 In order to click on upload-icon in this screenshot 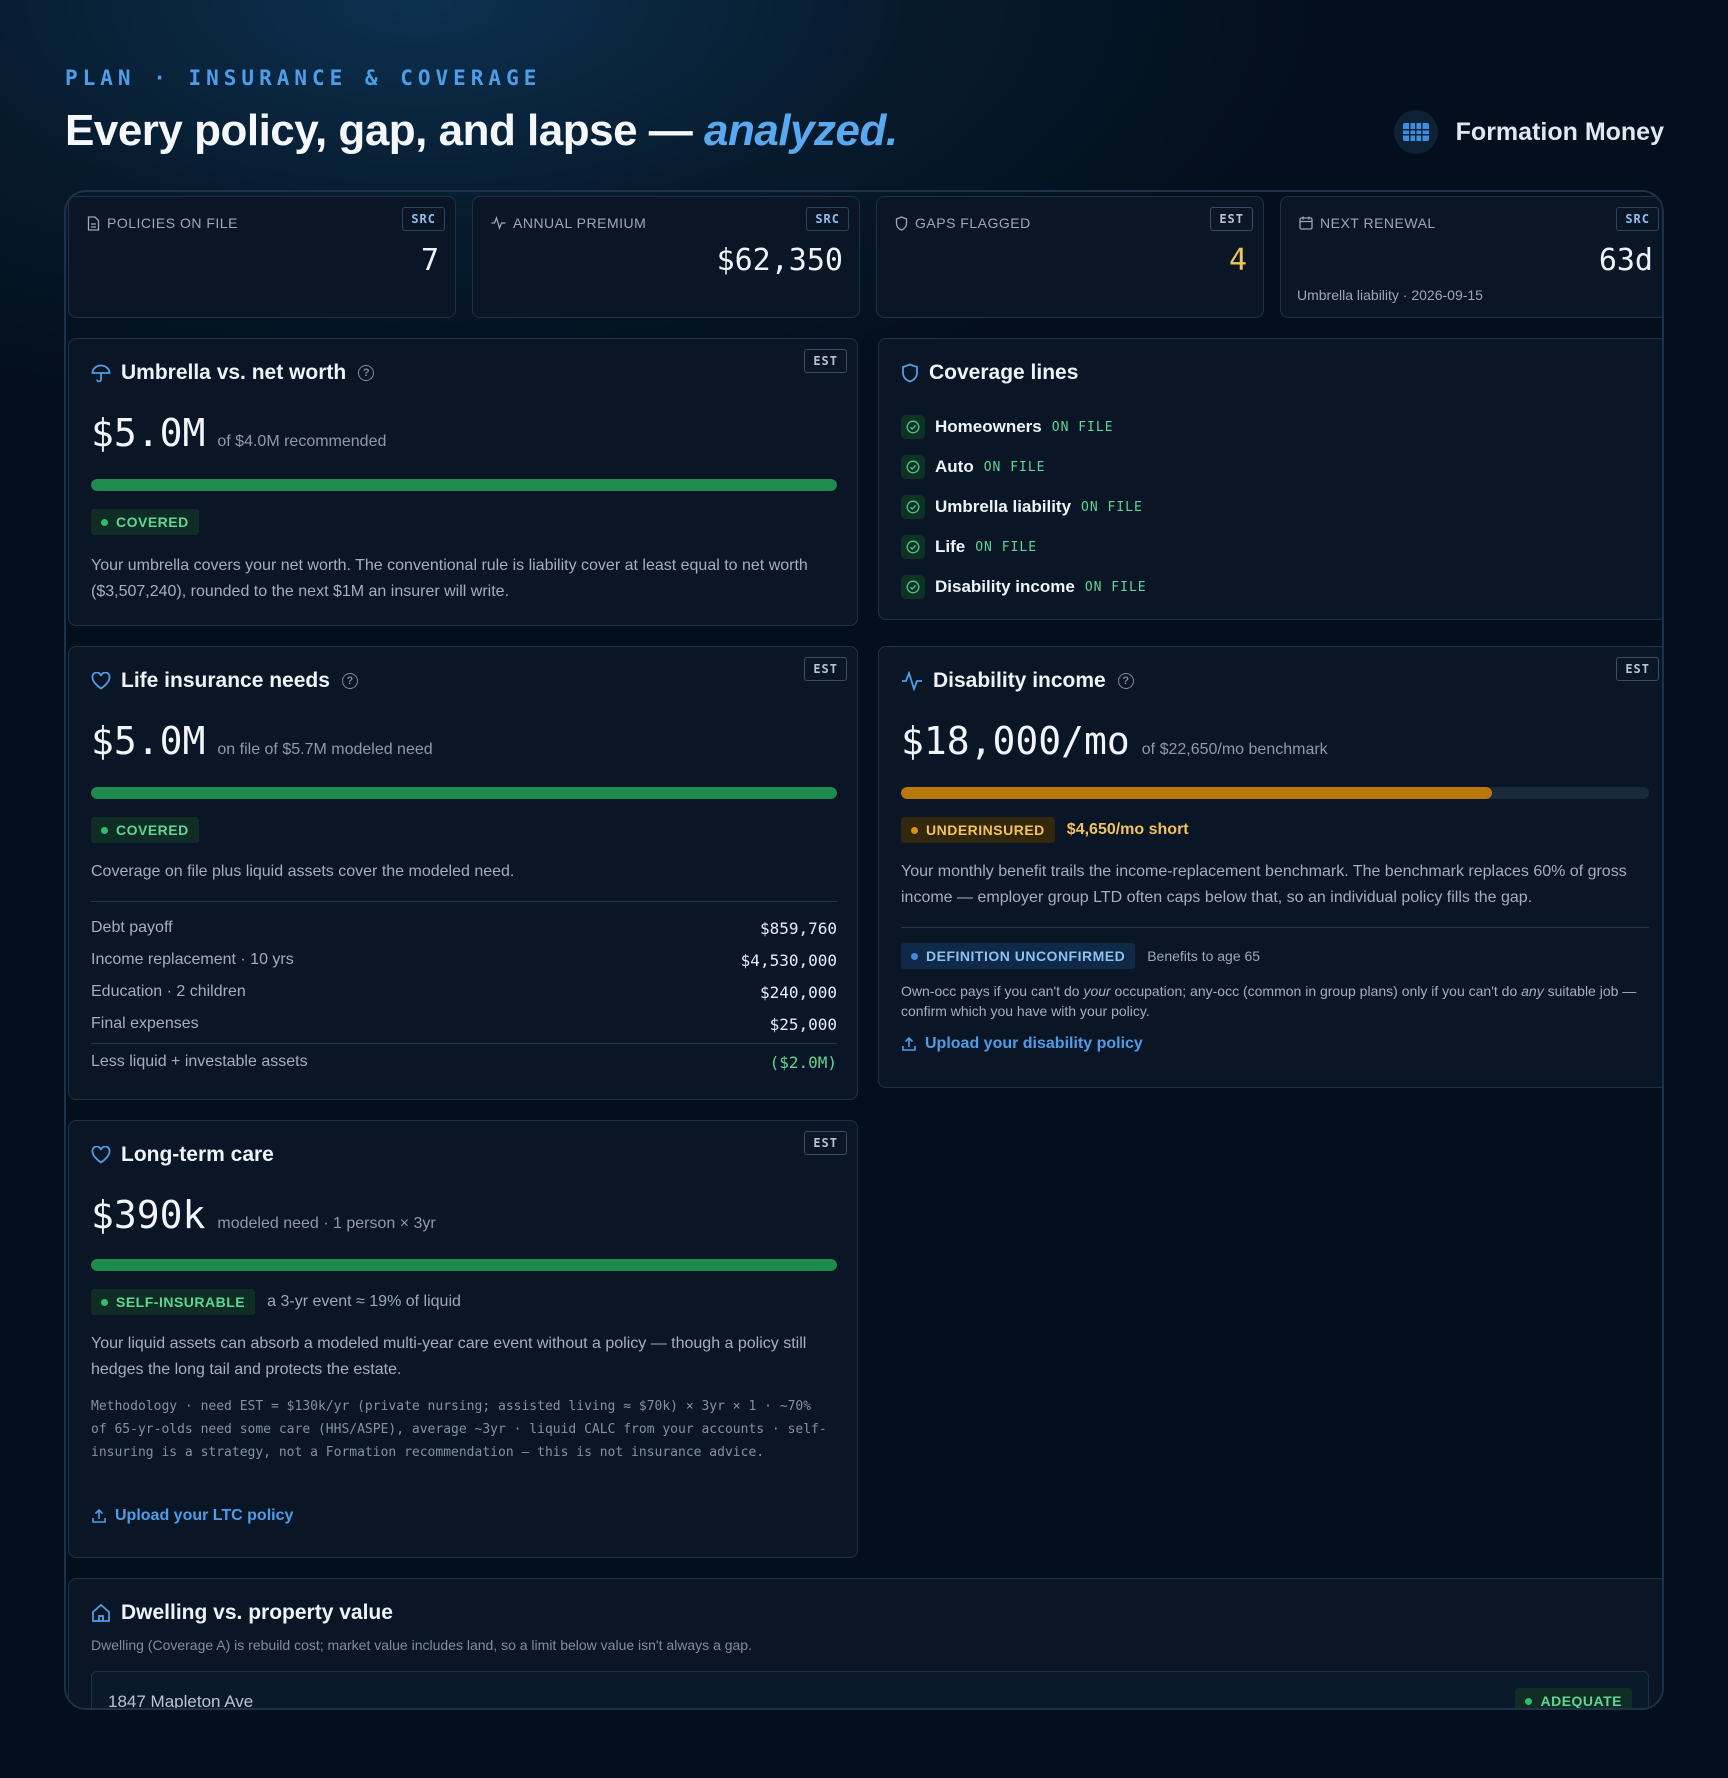, I will do `click(99, 1515)`.